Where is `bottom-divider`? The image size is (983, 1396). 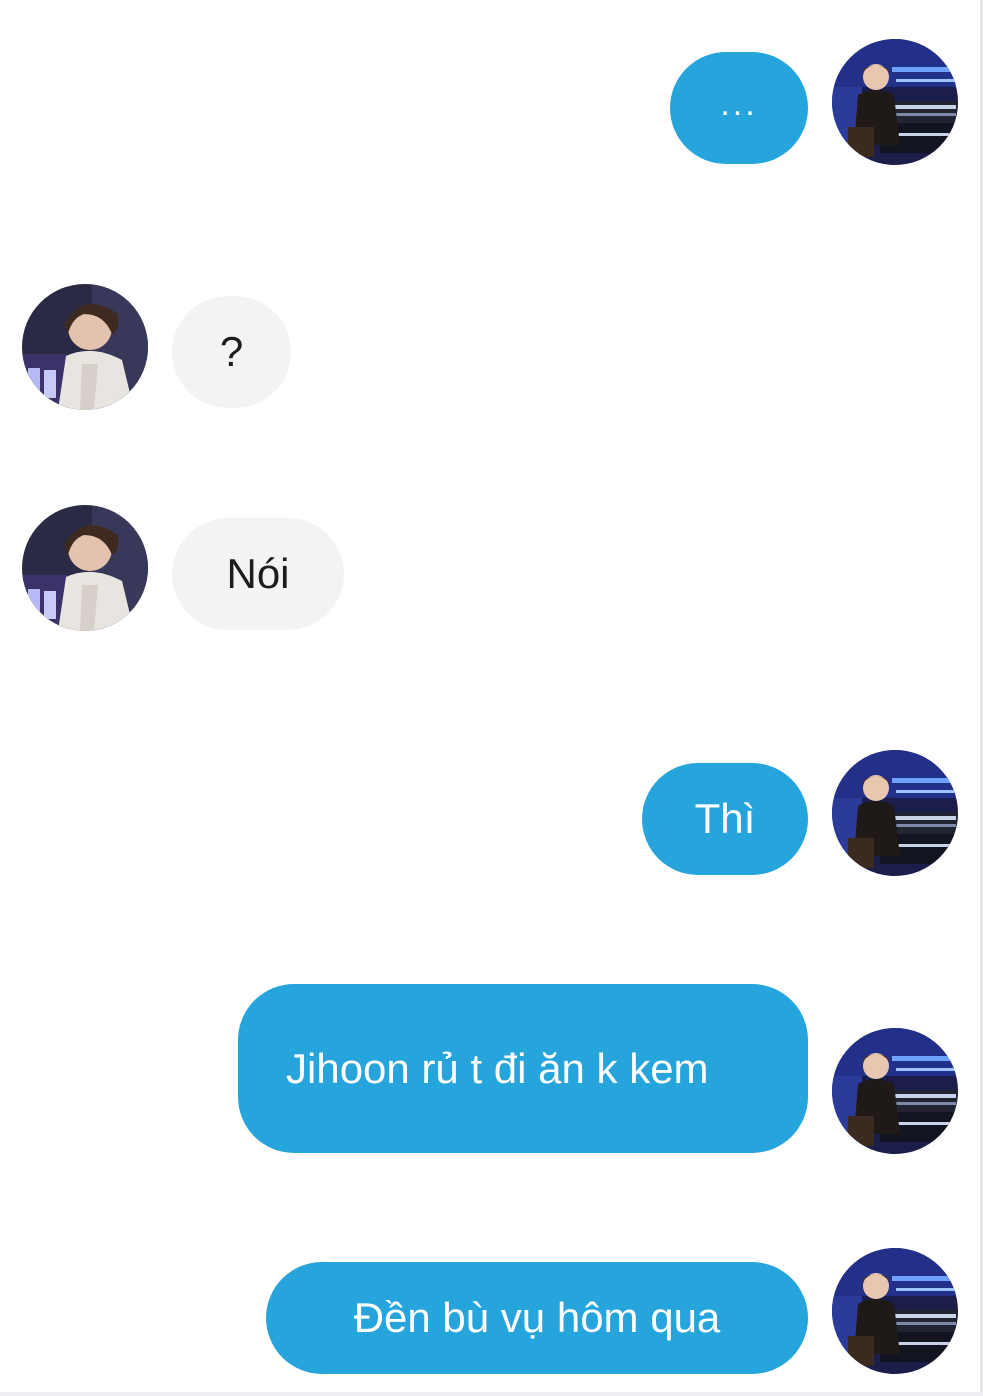
bottom-divider is located at coordinates (491, 1394).